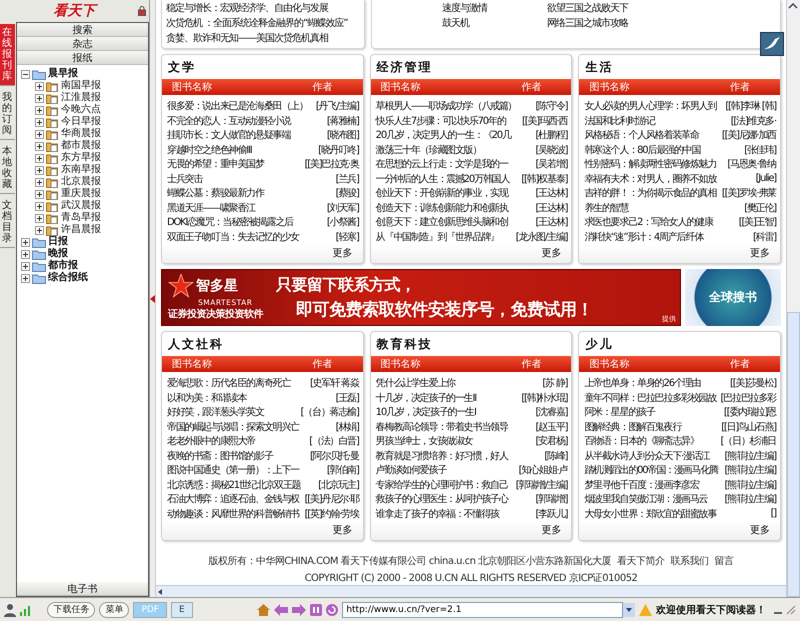  What do you see at coordinates (445, 237) in the screenshot?
I see `book-title: 从『中国制造』到『世界品牌』` at bounding box center [445, 237].